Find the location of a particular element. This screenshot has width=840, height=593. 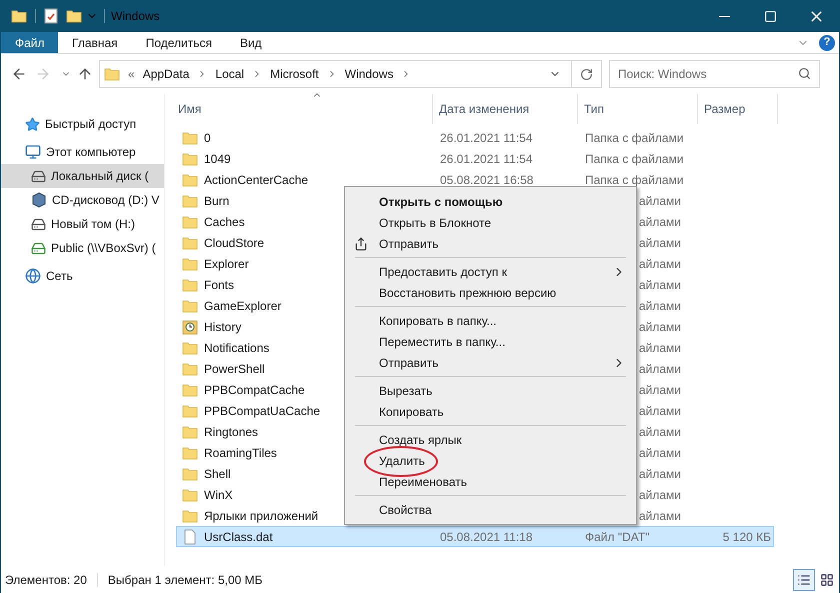

file-name: Caches is located at coordinates (224, 222).